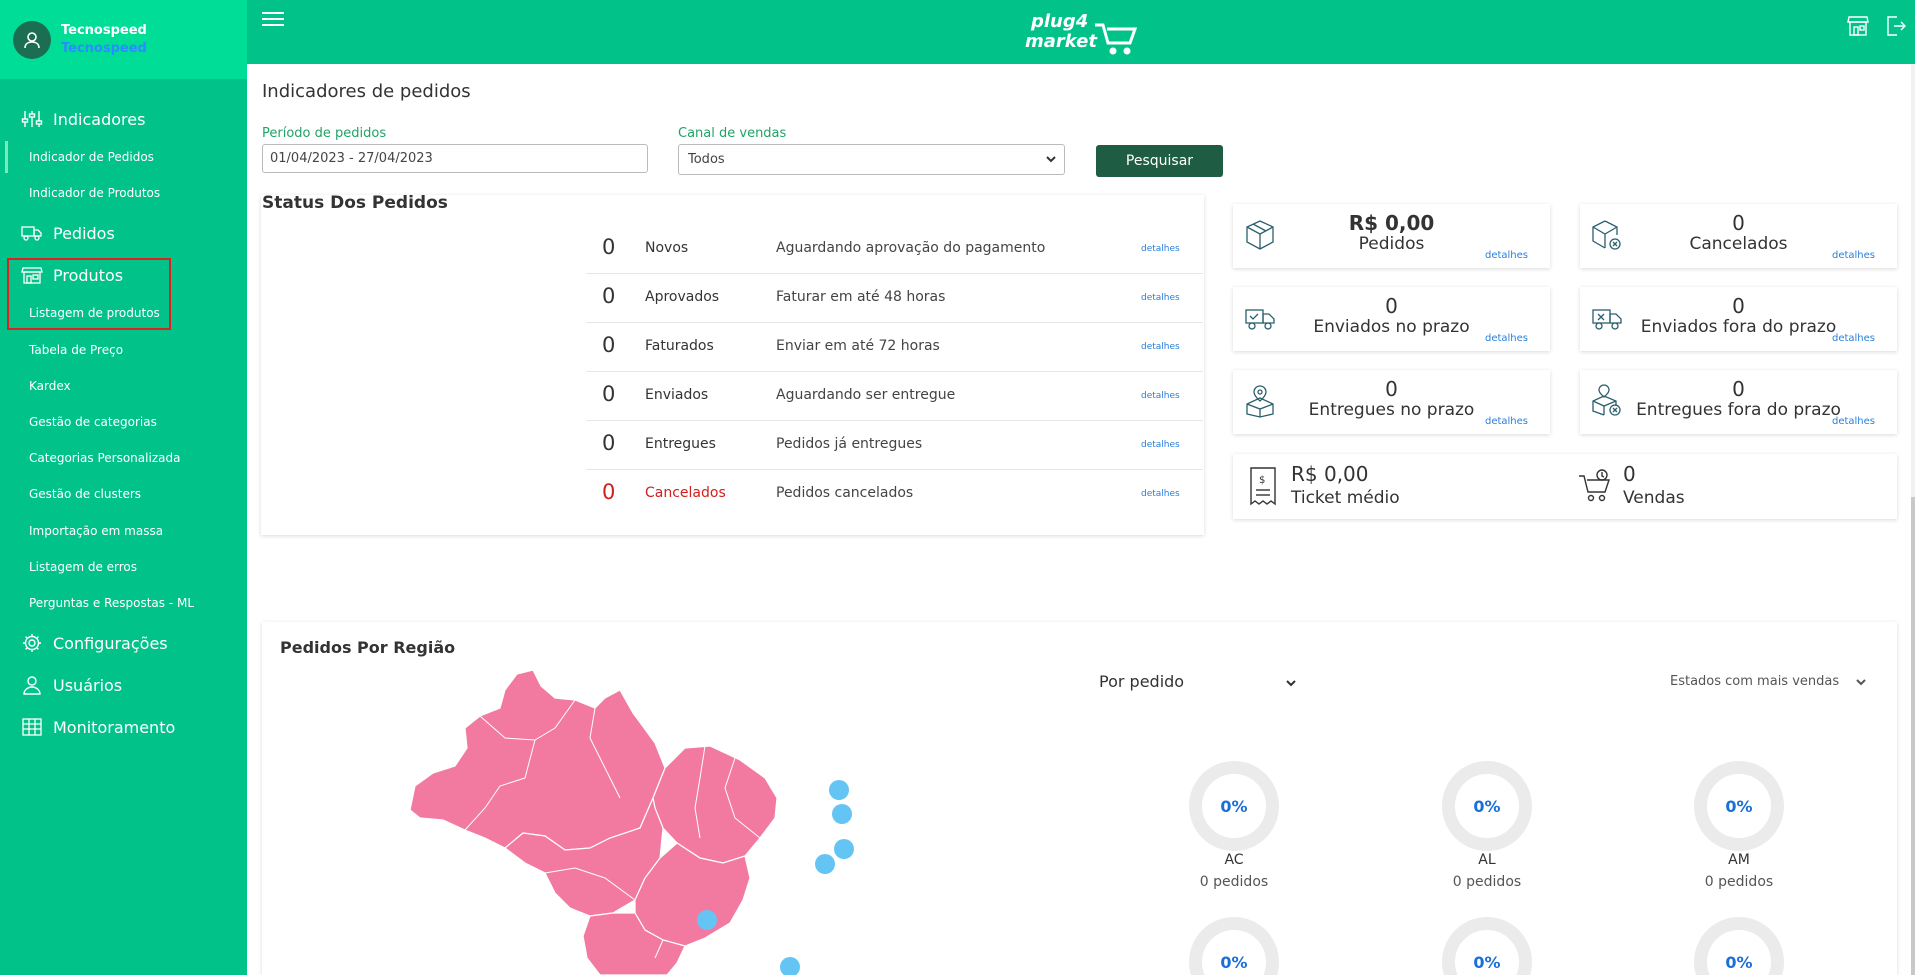  What do you see at coordinates (1391, 319) in the screenshot?
I see `metric-card-enviados-prazo: 0 Enviados no prazo detalhes` at bounding box center [1391, 319].